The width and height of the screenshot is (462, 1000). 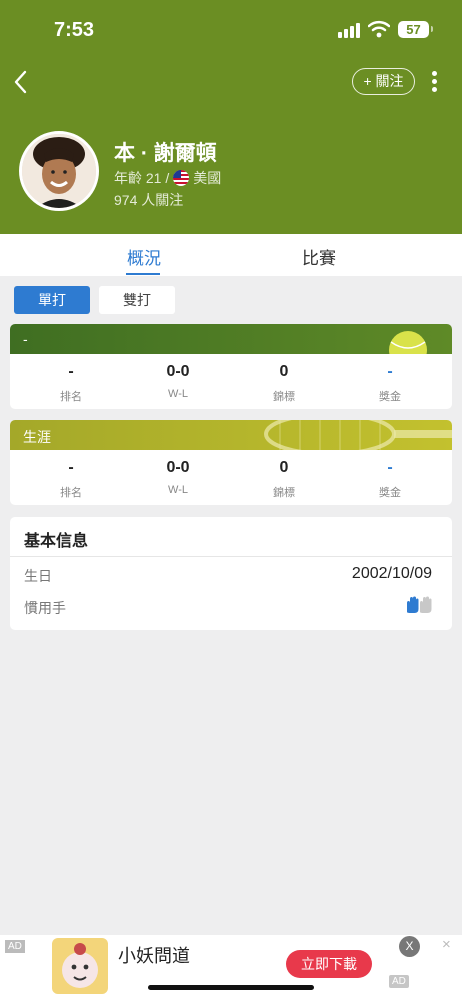 What do you see at coordinates (165, 153) in the screenshot?
I see `player-name: 本 · 謝爾頓` at bounding box center [165, 153].